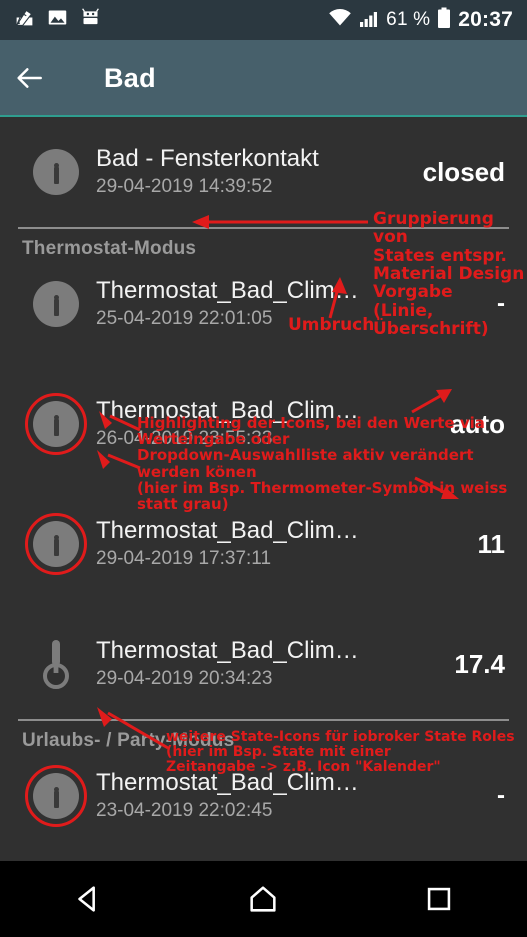 This screenshot has height=937, width=527. Describe the element at coordinates (408, 19) in the screenshot. I see `battery-percent-label: 61 %` at that location.